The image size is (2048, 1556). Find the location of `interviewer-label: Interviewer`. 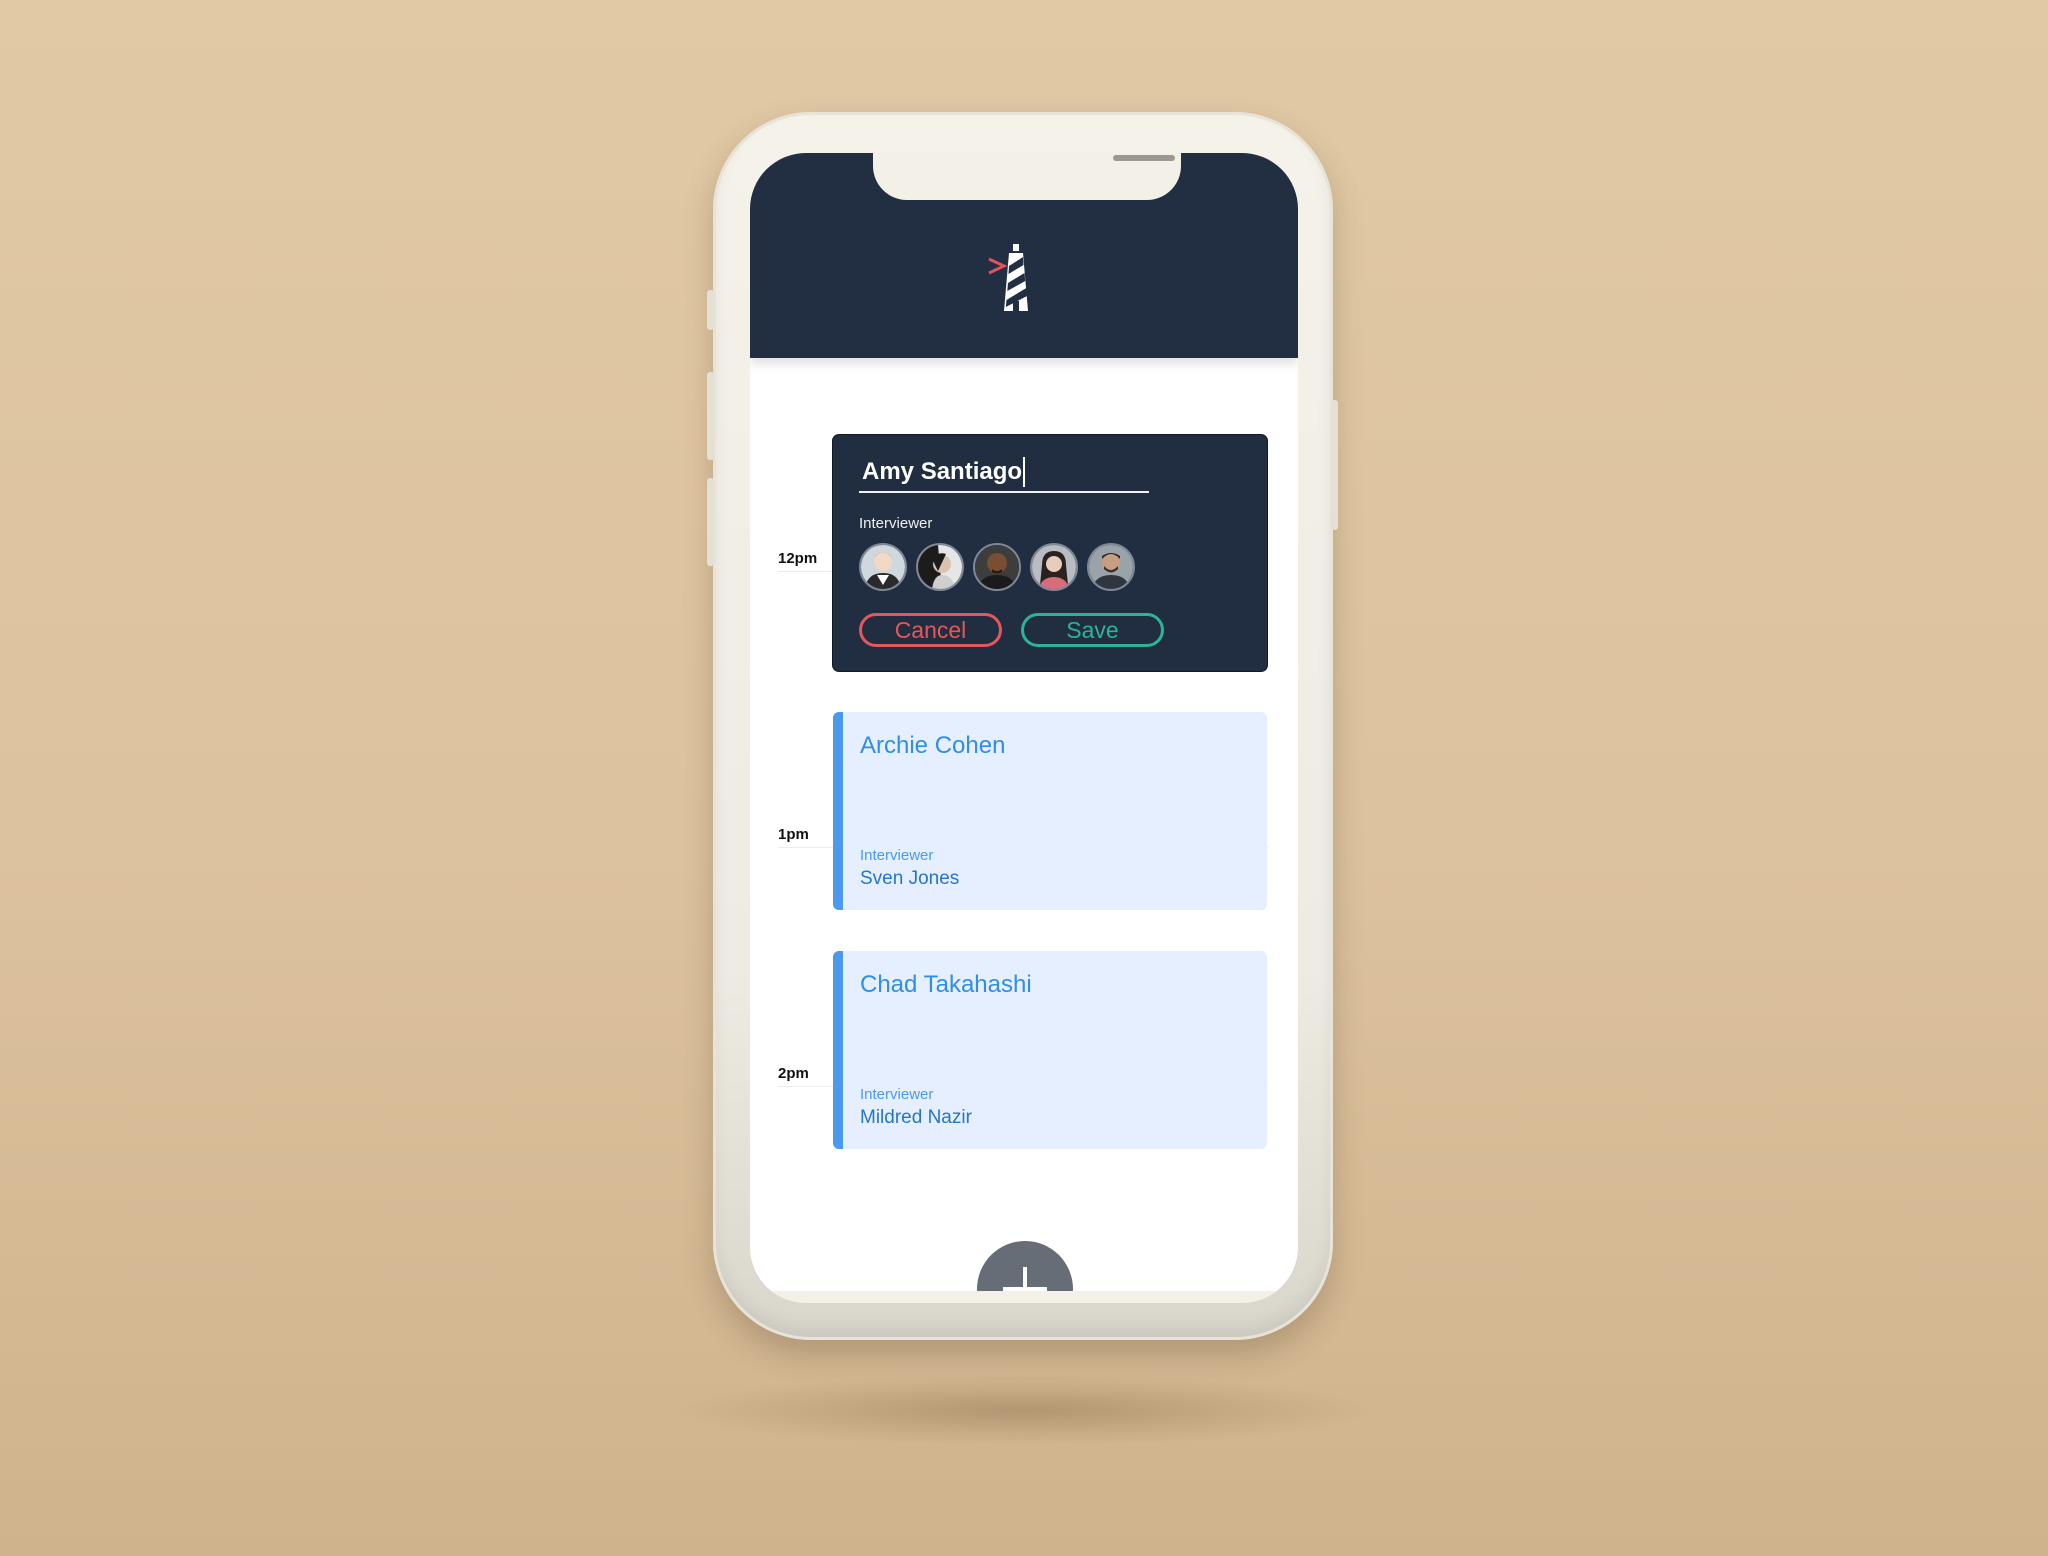

interviewer-label: Interviewer is located at coordinates (896, 523).